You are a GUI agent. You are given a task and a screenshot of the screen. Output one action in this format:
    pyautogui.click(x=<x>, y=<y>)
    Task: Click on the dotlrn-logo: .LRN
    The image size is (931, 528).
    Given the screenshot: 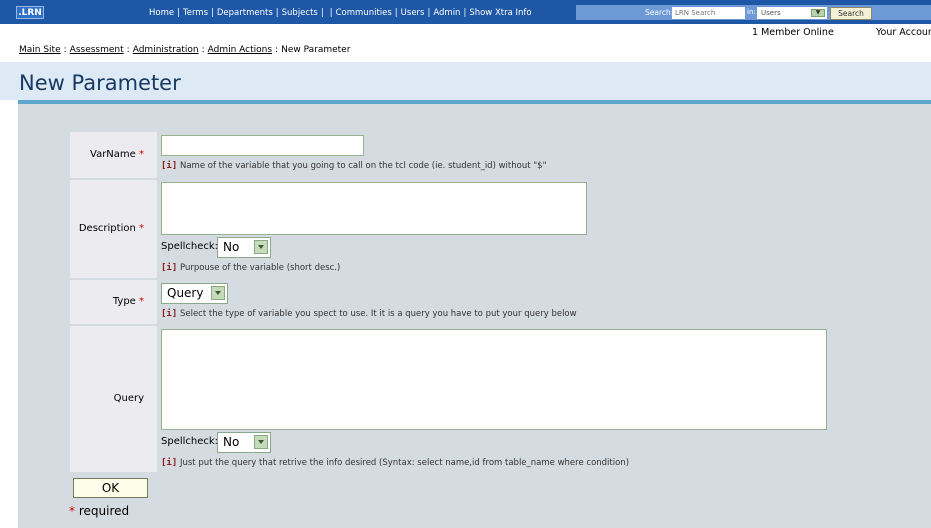 What is the action you would take?
    pyautogui.click(x=30, y=12)
    